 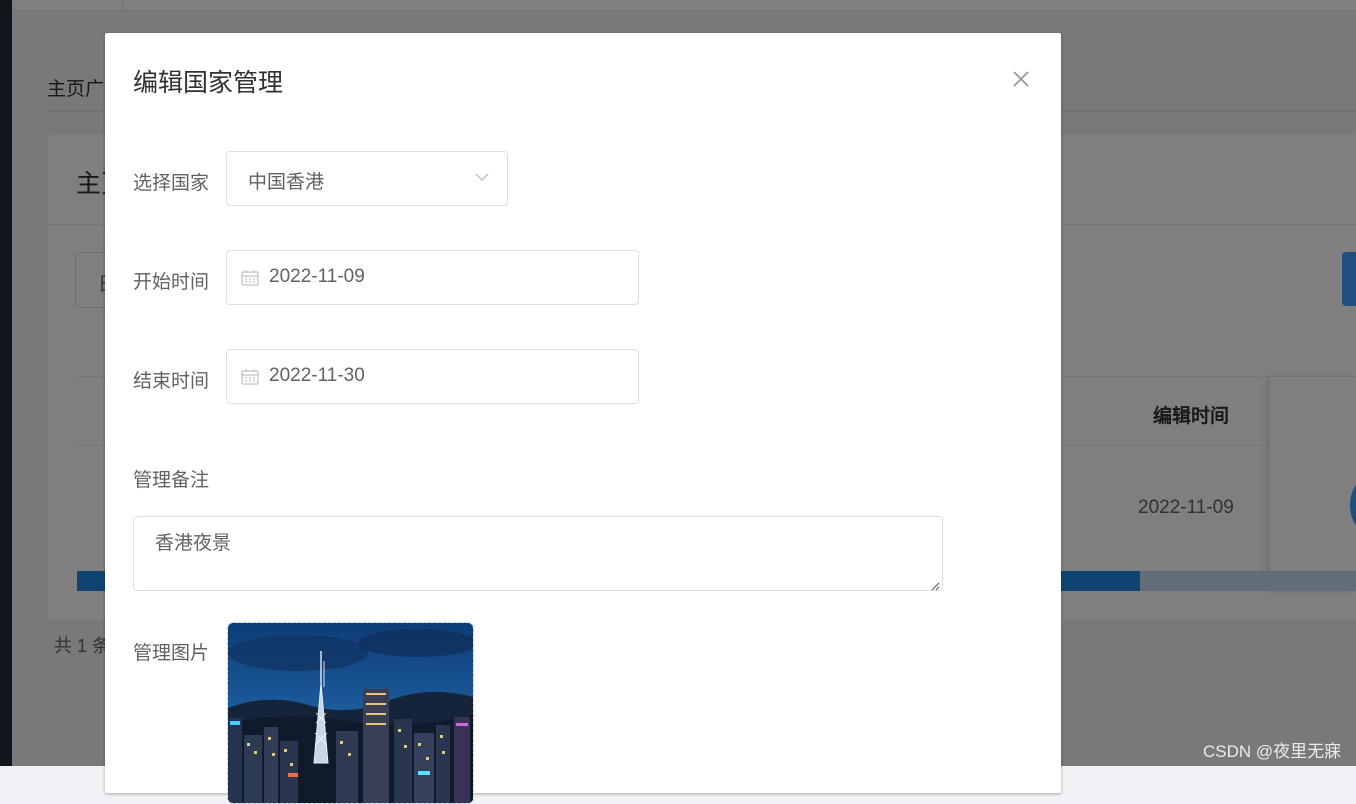 What do you see at coordinates (432, 277) in the screenshot?
I see `start-date-picker: 2022-11-09` at bounding box center [432, 277].